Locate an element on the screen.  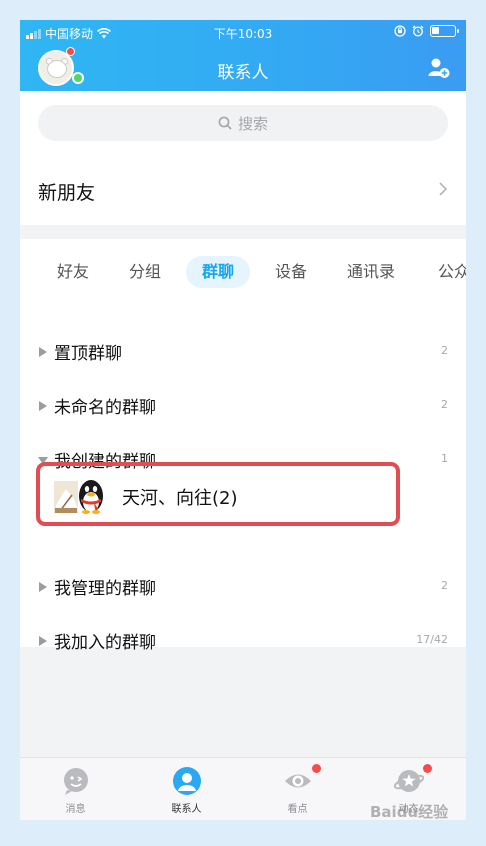
group-category-count: 17/42 is located at coordinates (432, 639).